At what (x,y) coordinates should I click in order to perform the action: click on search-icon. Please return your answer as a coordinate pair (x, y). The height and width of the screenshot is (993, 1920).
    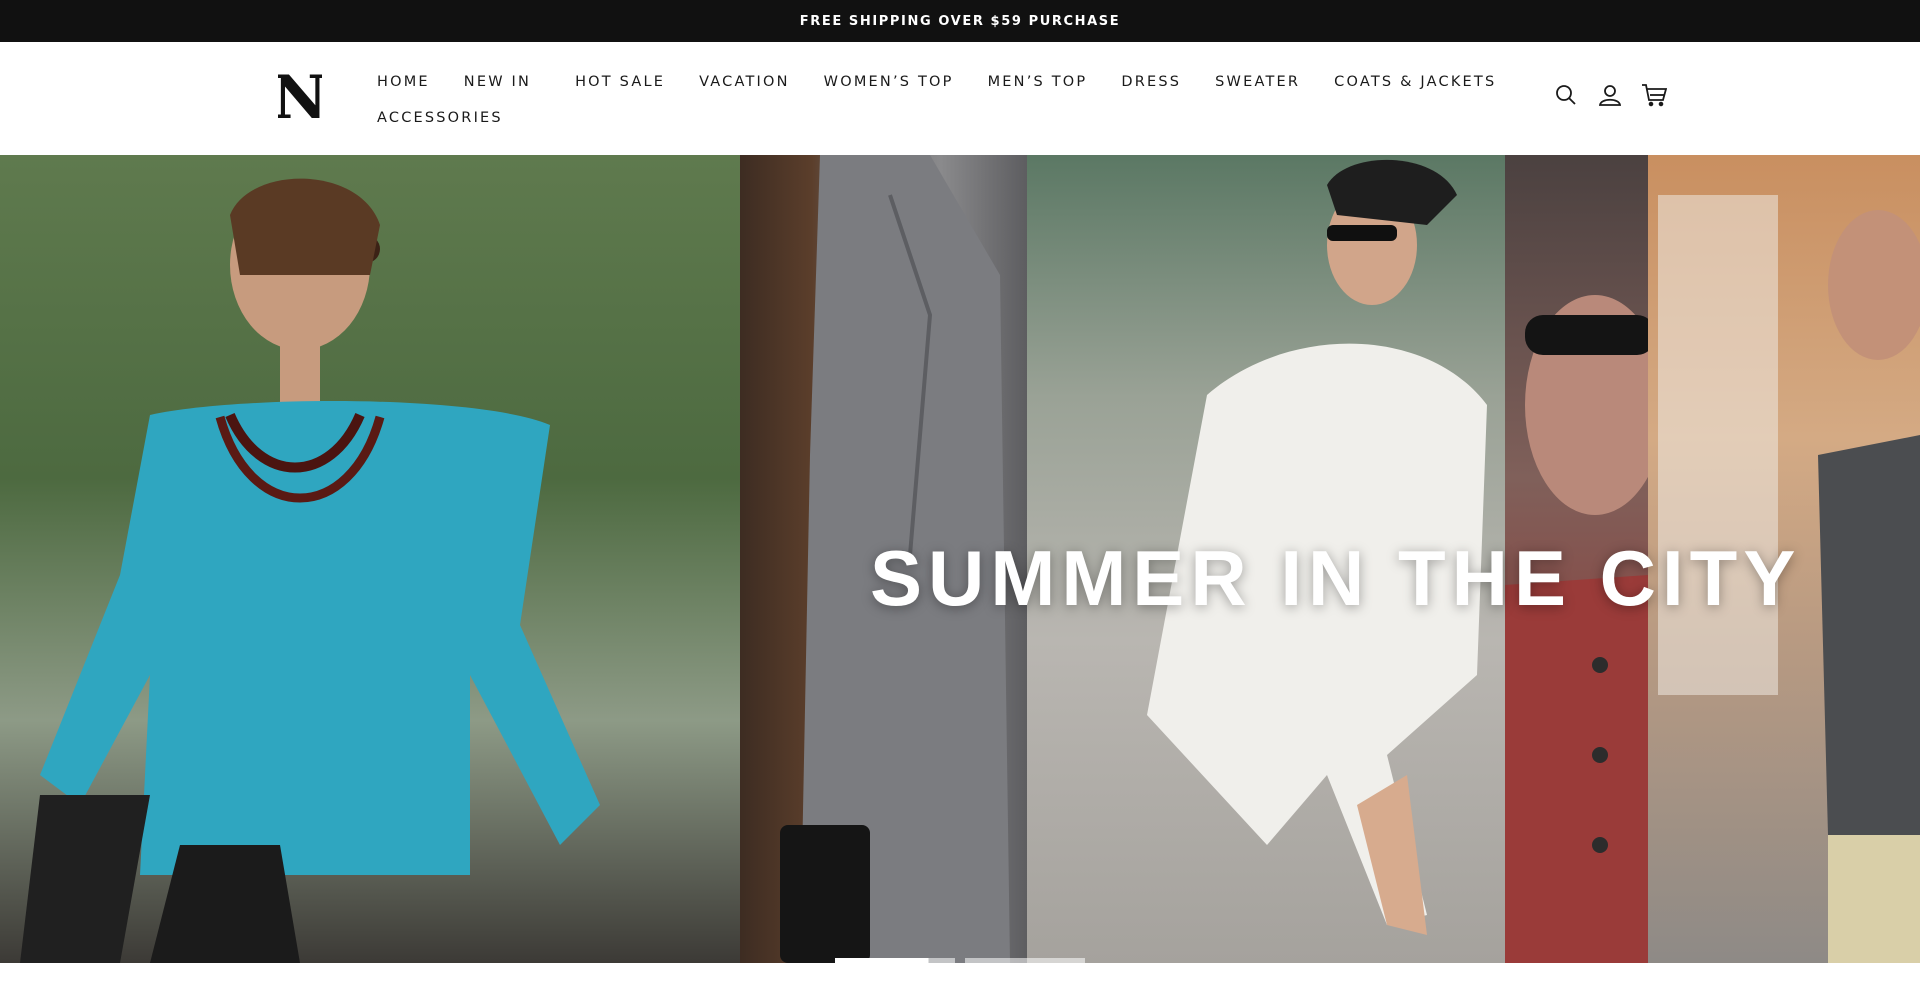
    Looking at the image, I should click on (1566, 95).